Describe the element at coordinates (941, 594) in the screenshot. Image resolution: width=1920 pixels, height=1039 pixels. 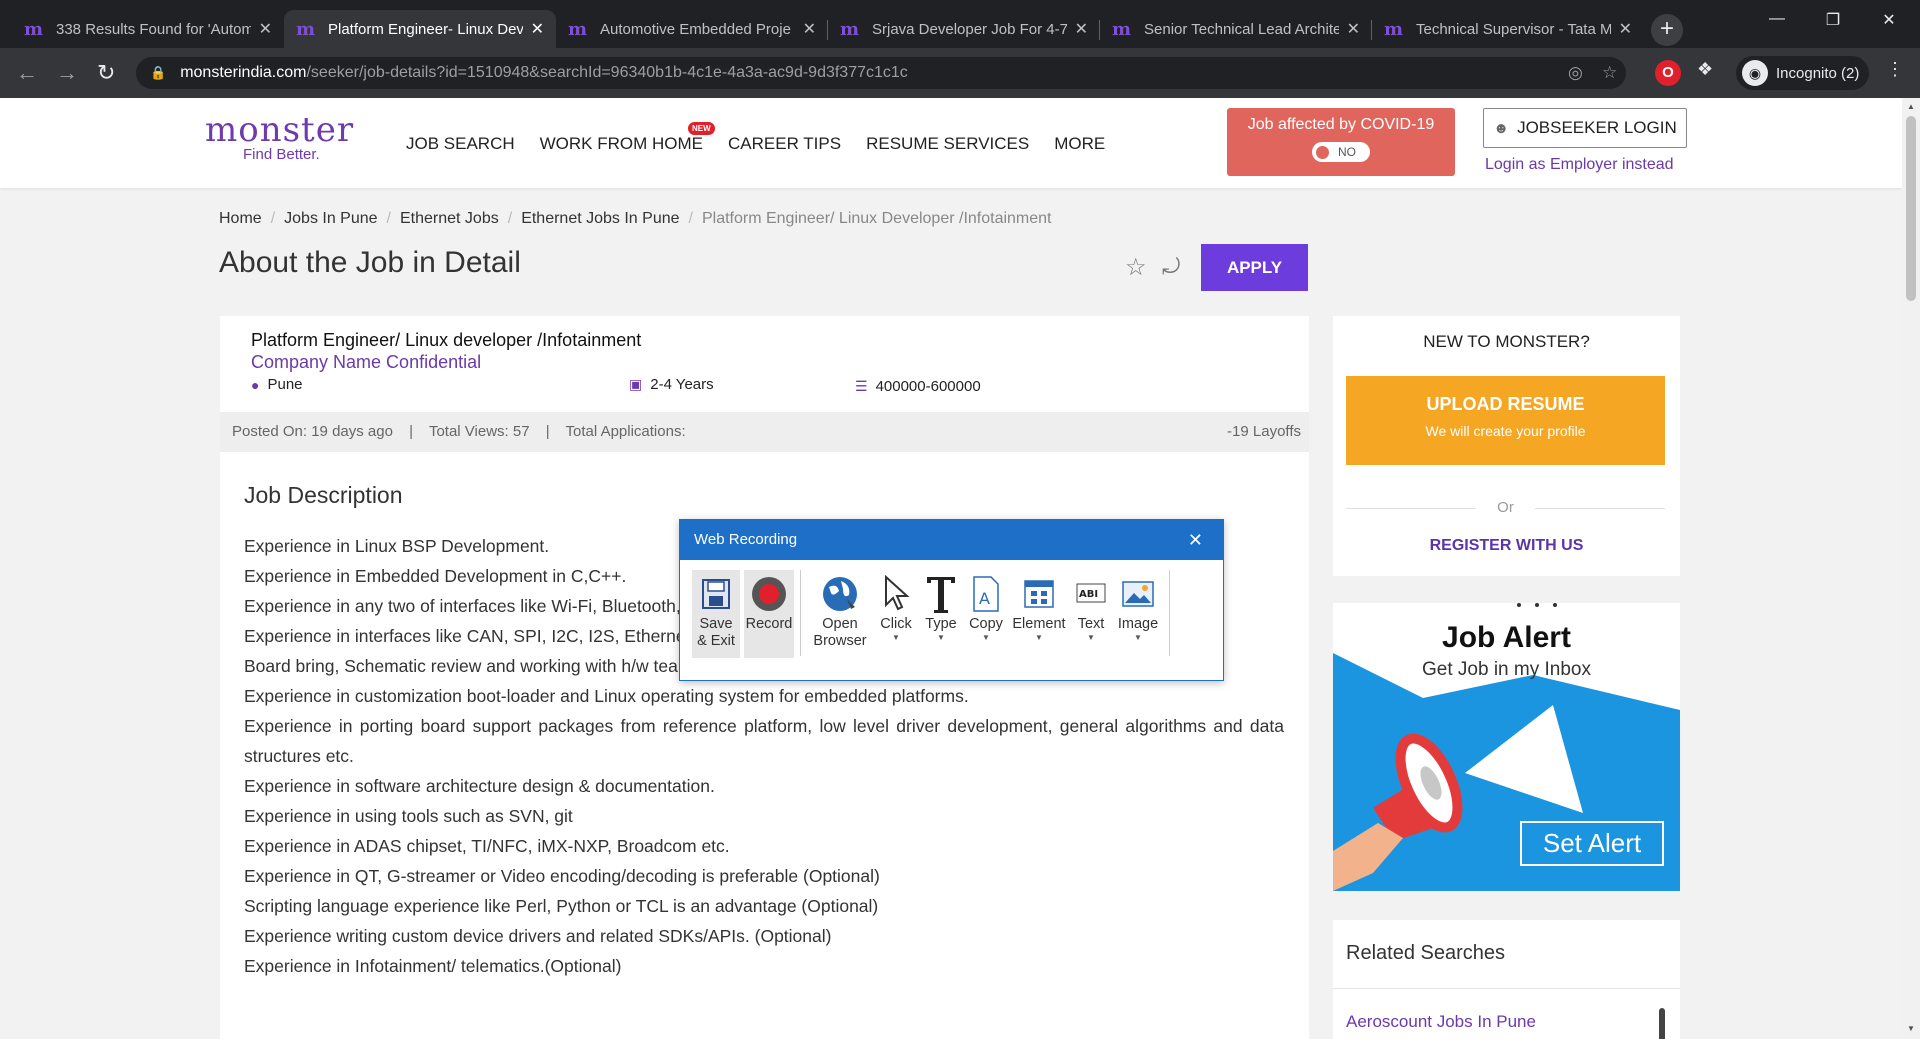
I see `type-icon` at that location.